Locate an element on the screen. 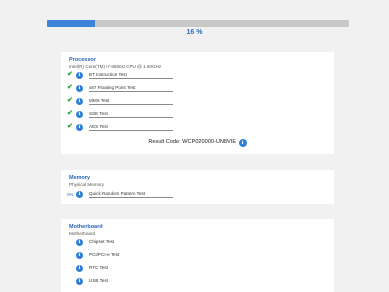 The height and width of the screenshot is (292, 389). test-row: i RTC Test is located at coordinates (197, 269).